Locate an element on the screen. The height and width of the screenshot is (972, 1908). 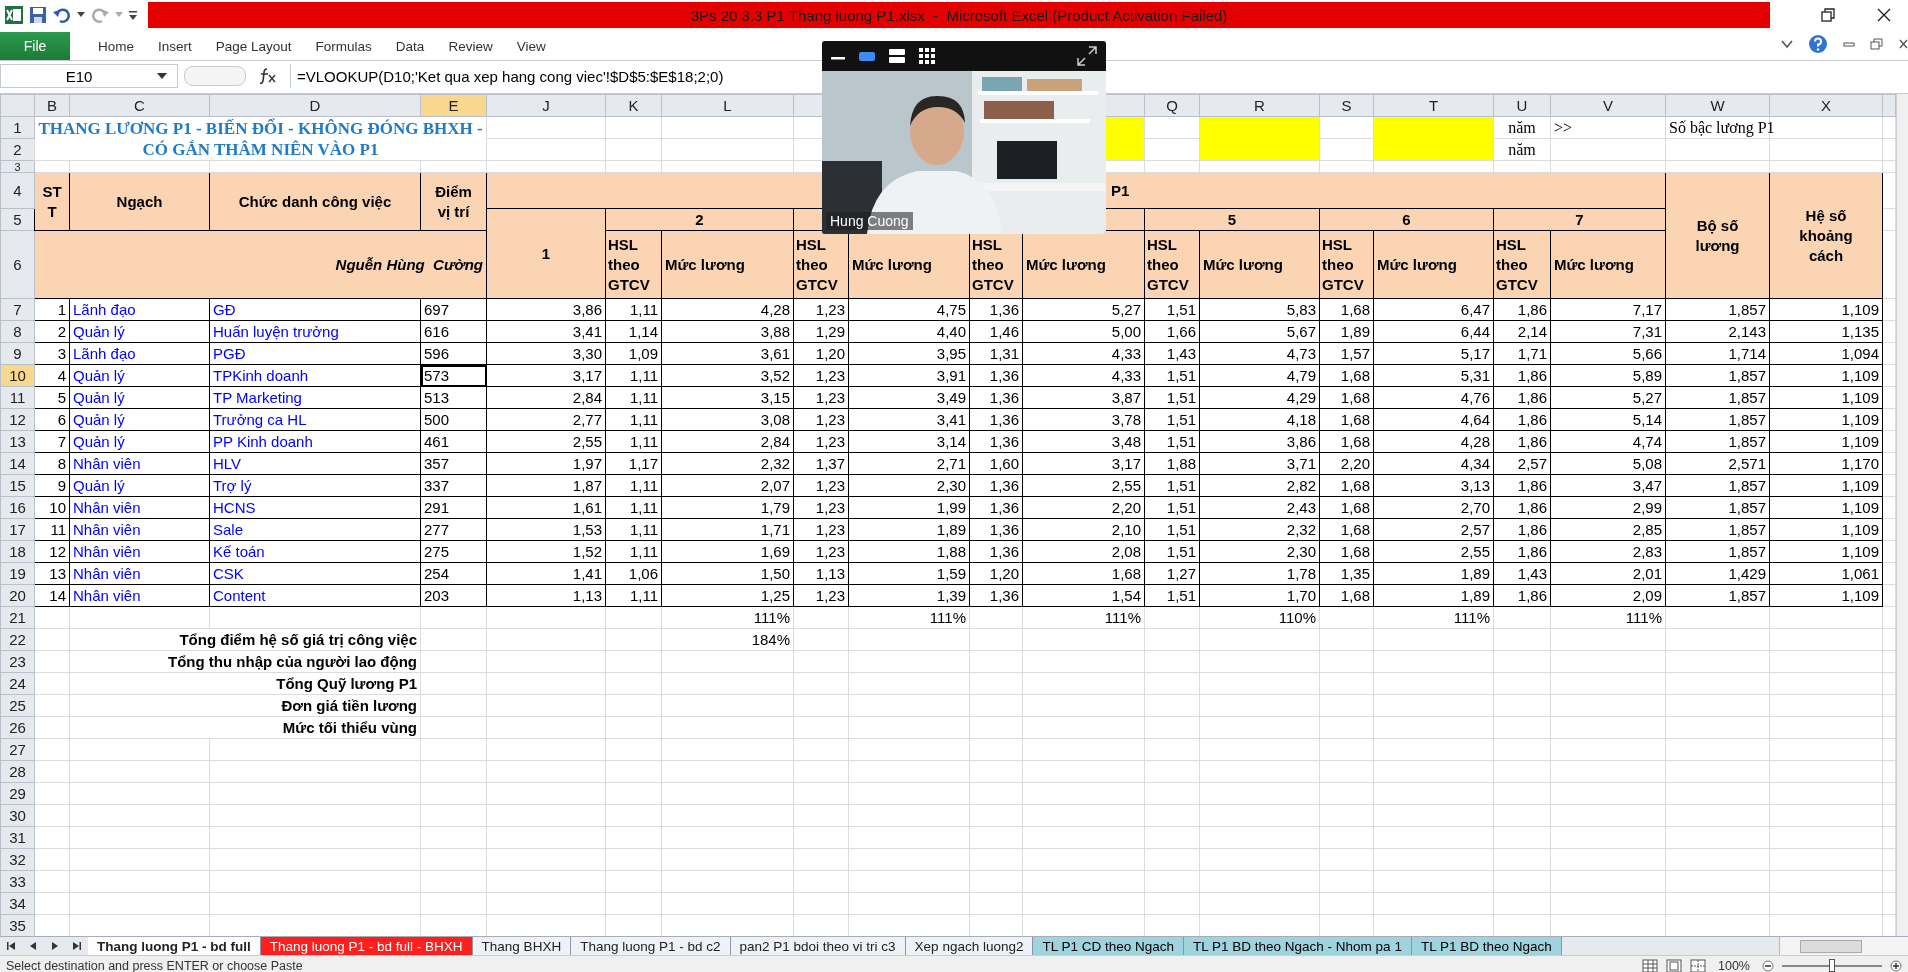
undo-icon is located at coordinates (62, 15).